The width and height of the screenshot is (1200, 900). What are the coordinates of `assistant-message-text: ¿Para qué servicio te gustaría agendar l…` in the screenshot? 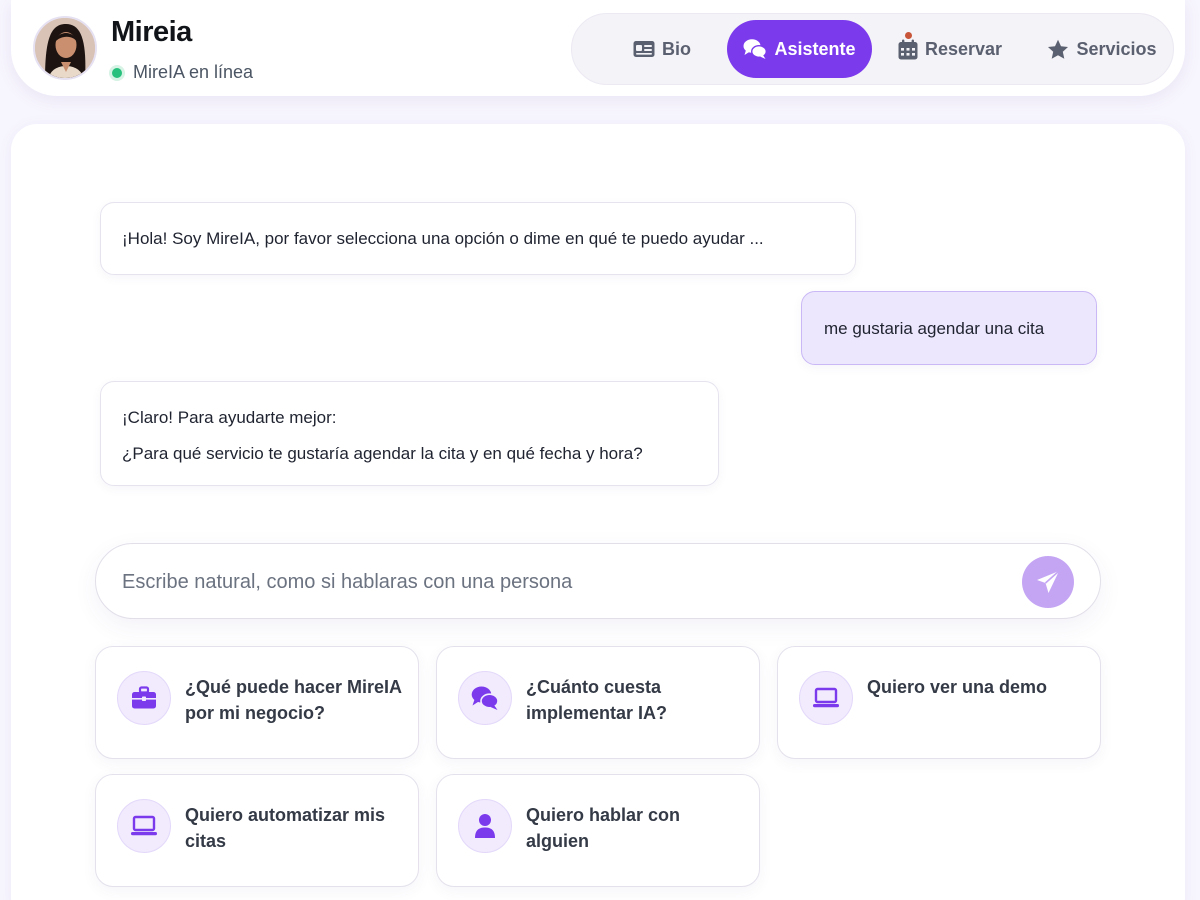 It's located at (382, 453).